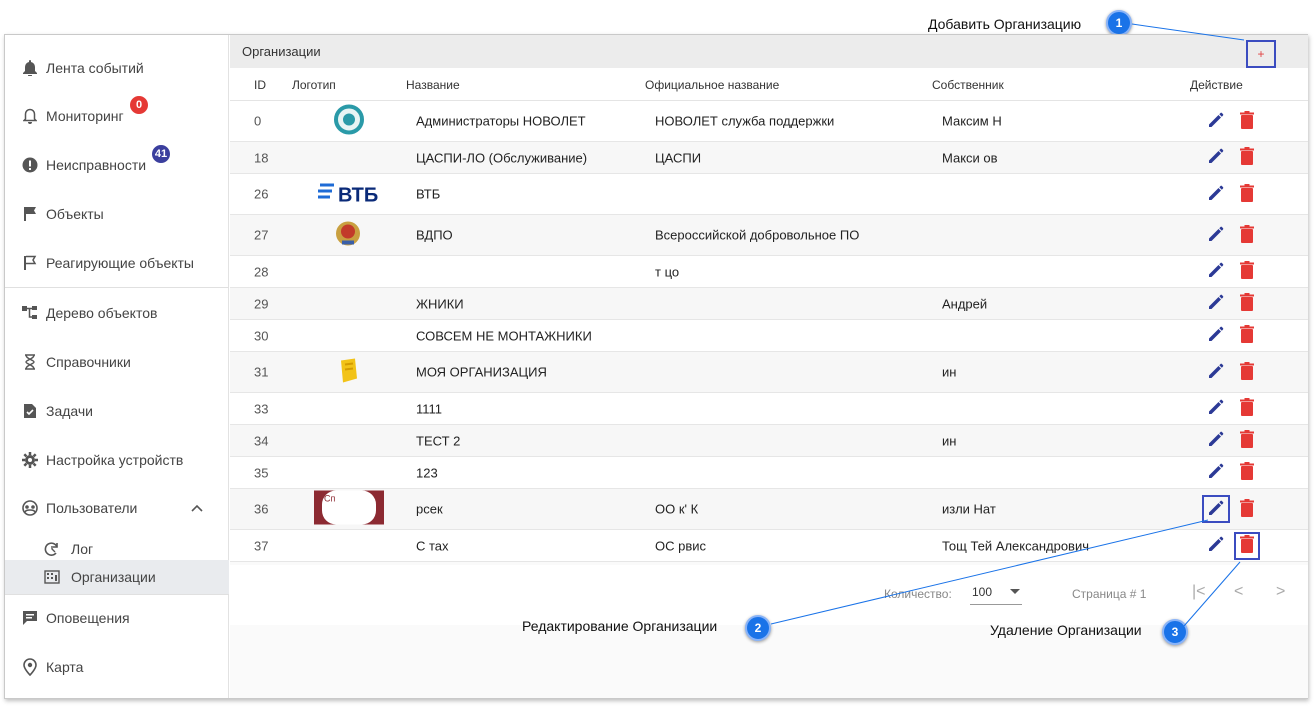  I want to click on sidebar-item-label: Лог, so click(82, 549).